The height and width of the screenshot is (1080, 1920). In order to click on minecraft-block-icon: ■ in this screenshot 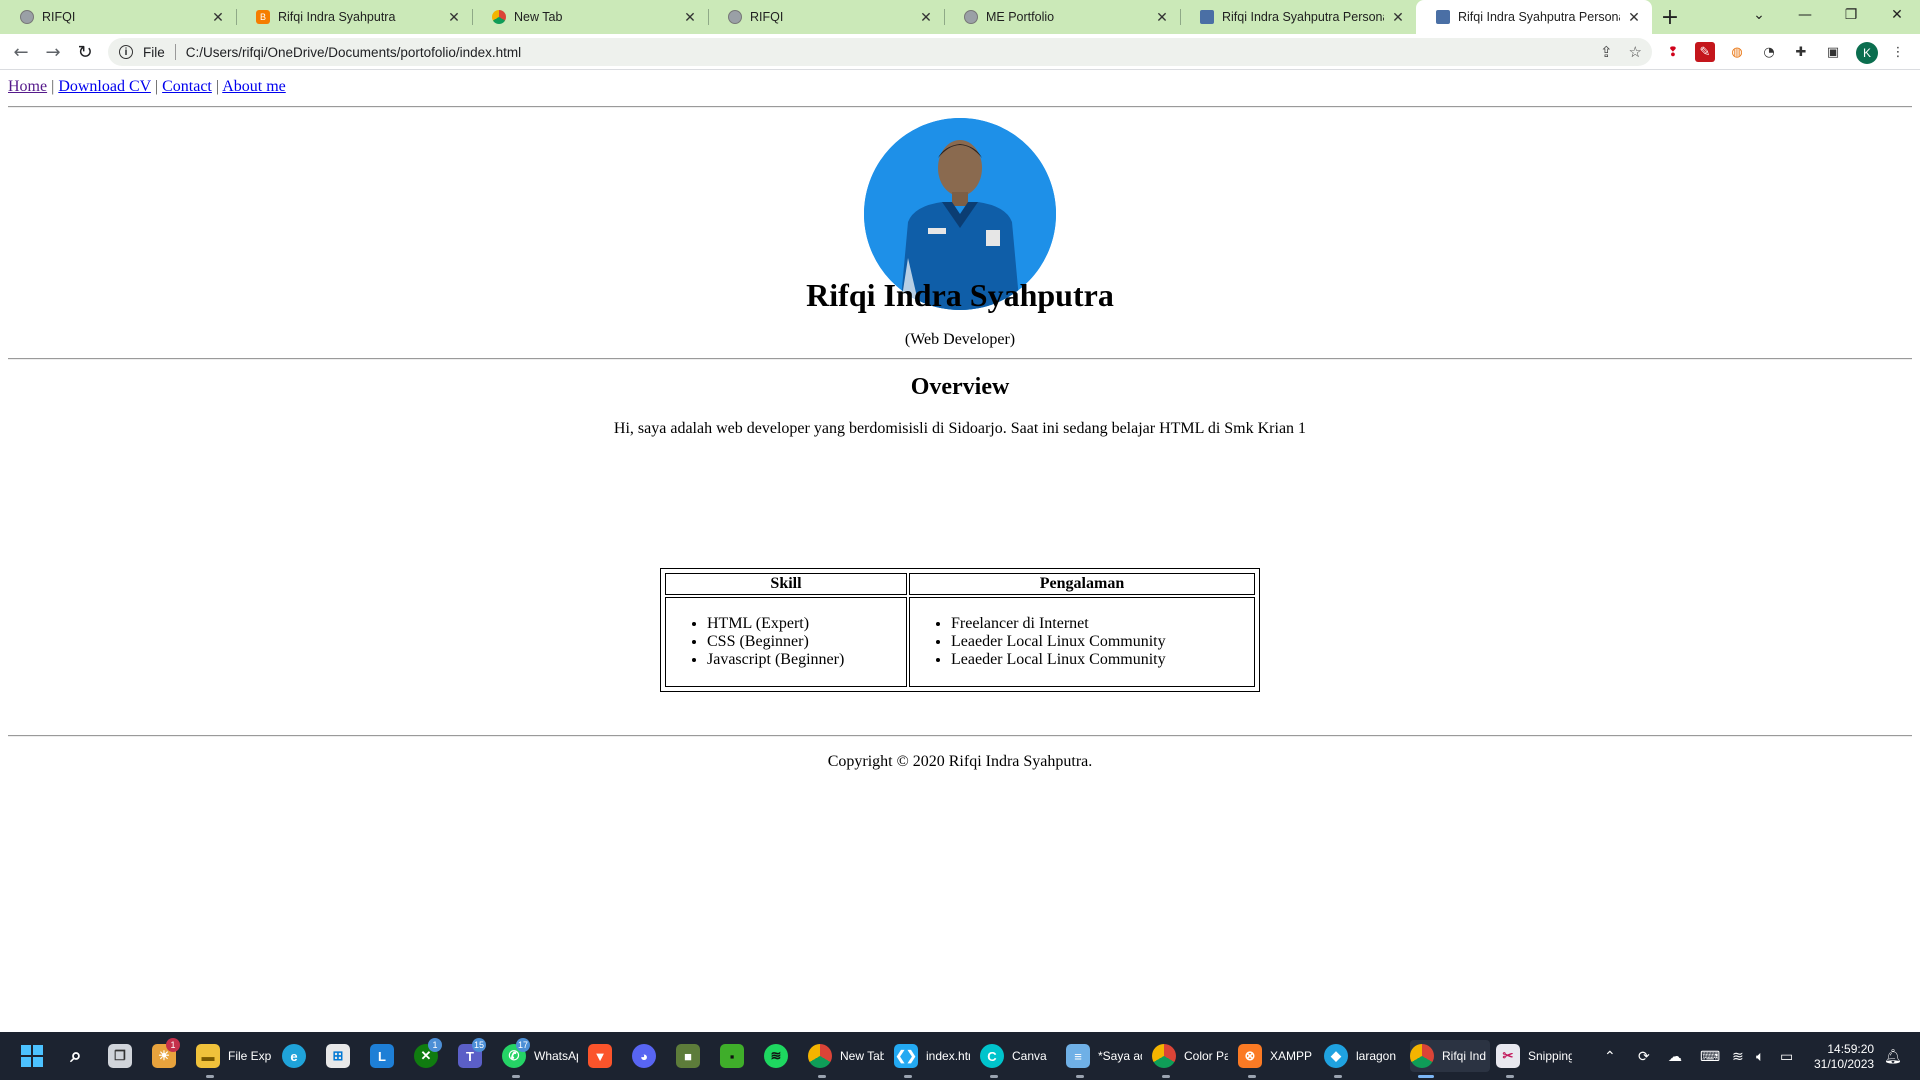, I will do `click(688, 1056)`.